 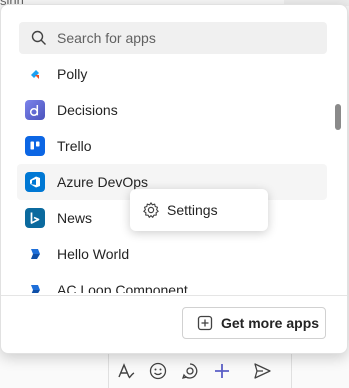 I want to click on gear-icon, so click(x=151, y=210).